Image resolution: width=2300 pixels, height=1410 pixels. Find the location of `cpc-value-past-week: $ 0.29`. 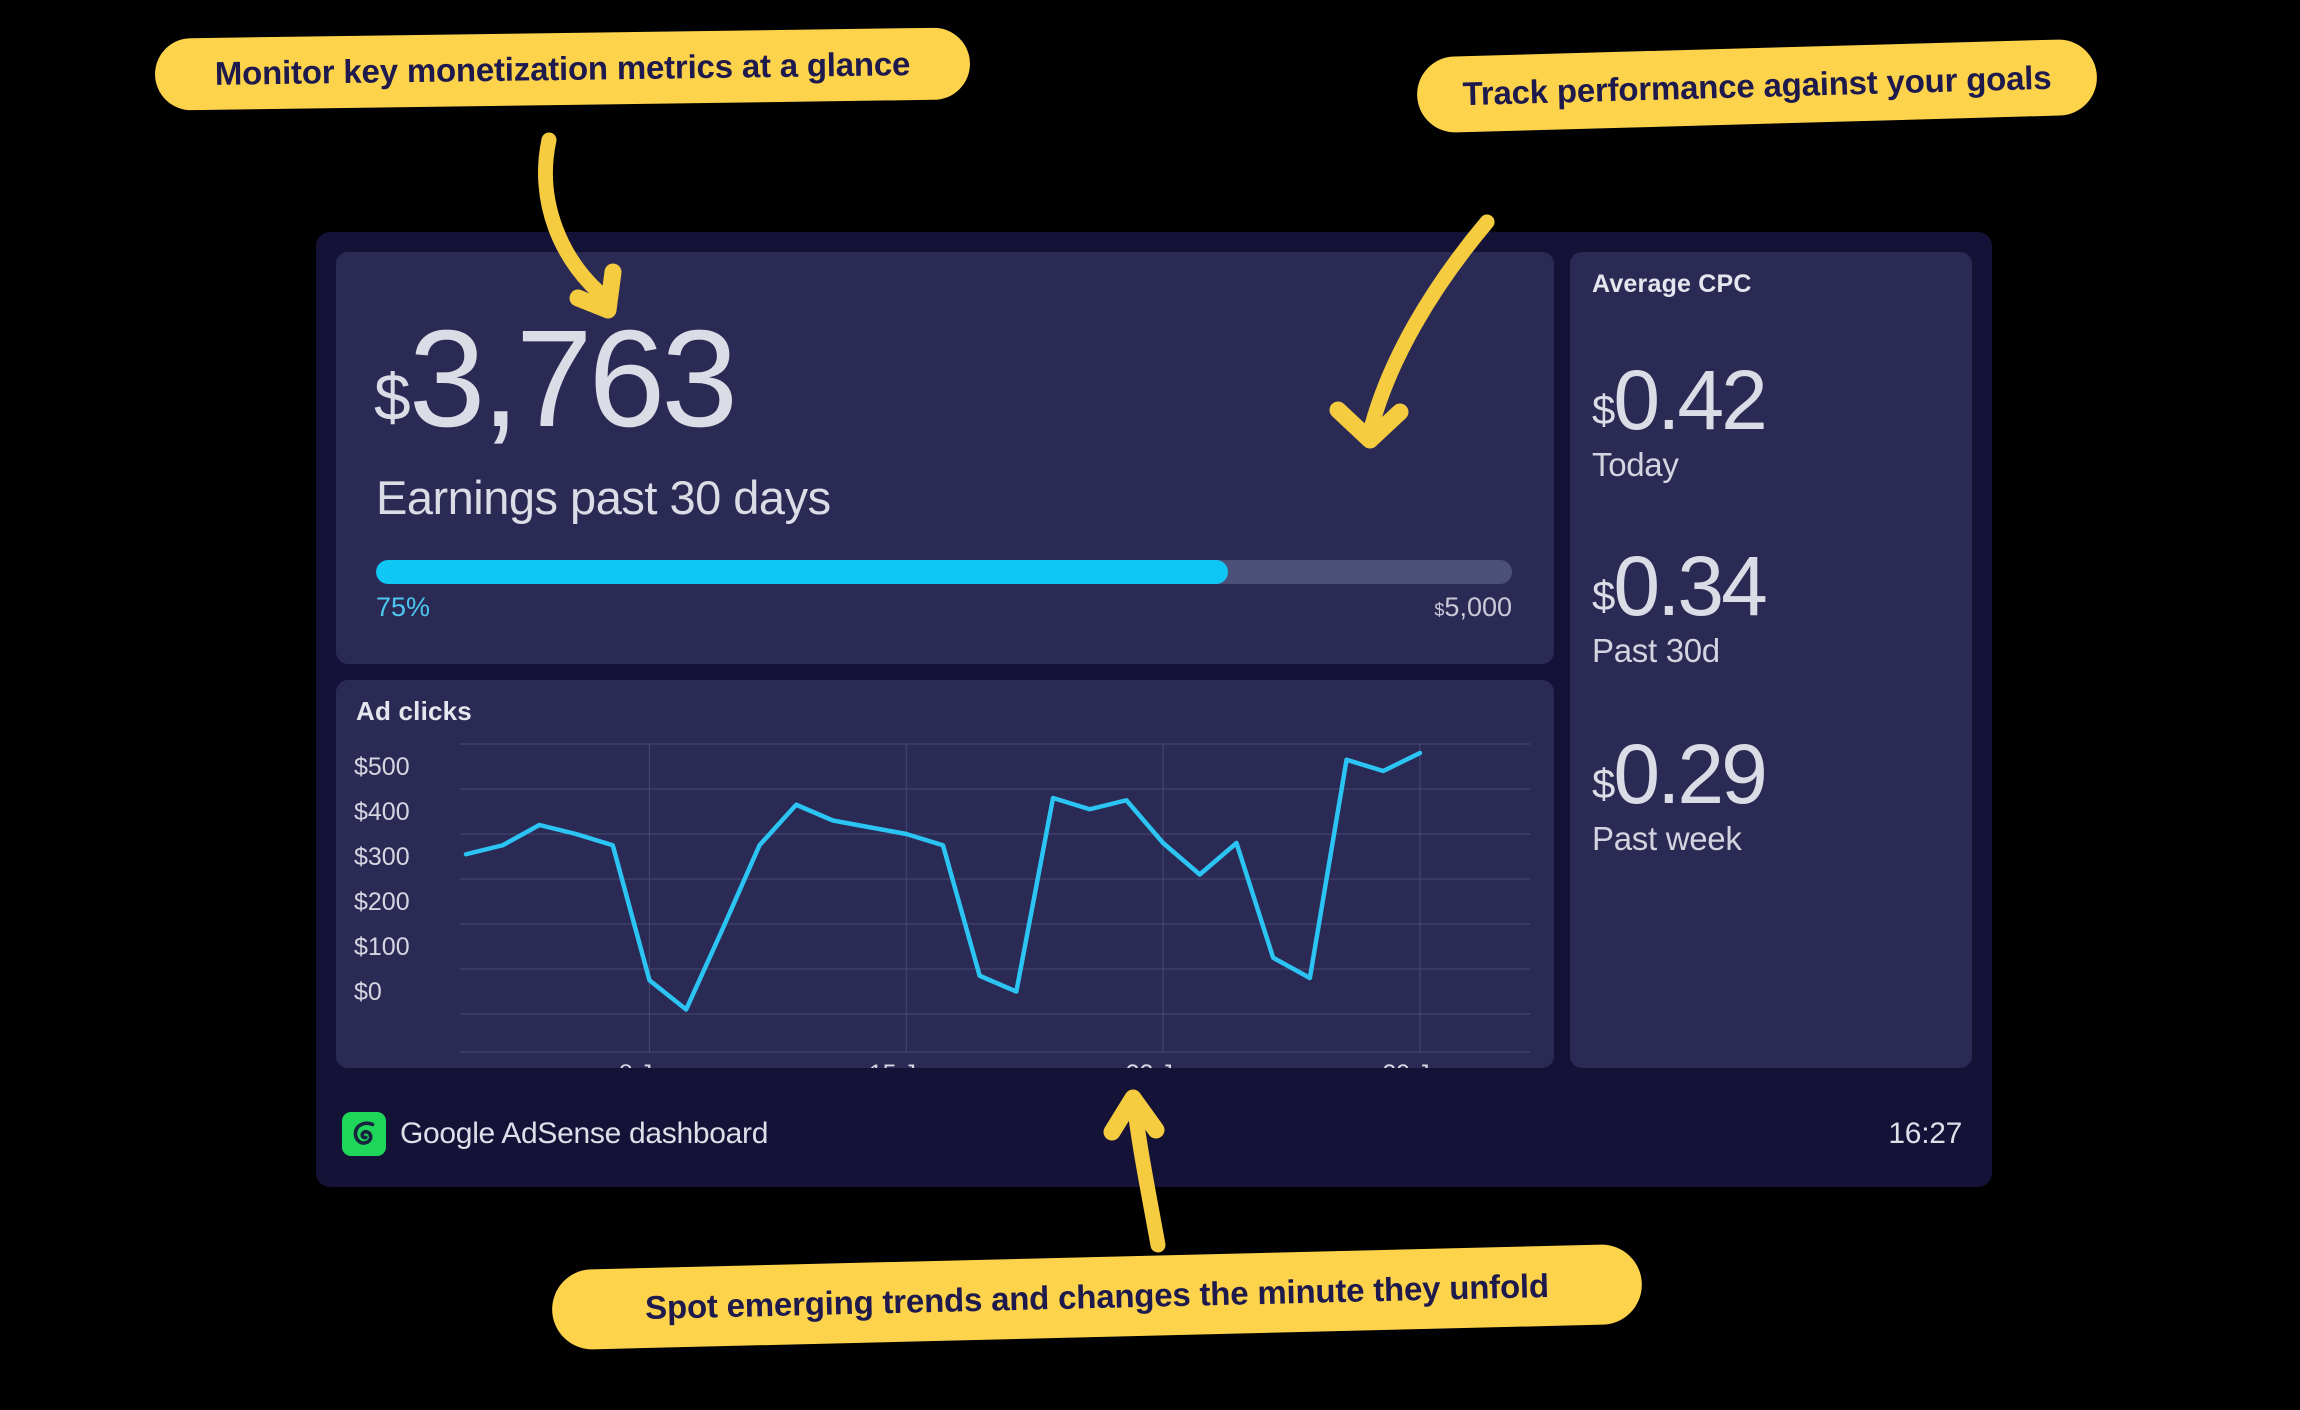

cpc-value-past-week: $ 0.29 is located at coordinates (1680, 774).